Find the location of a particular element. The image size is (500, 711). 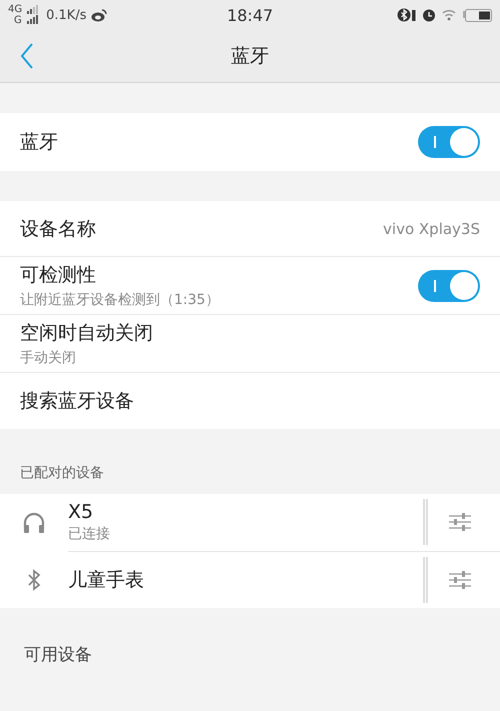

device-name: X5 is located at coordinates (81, 512).